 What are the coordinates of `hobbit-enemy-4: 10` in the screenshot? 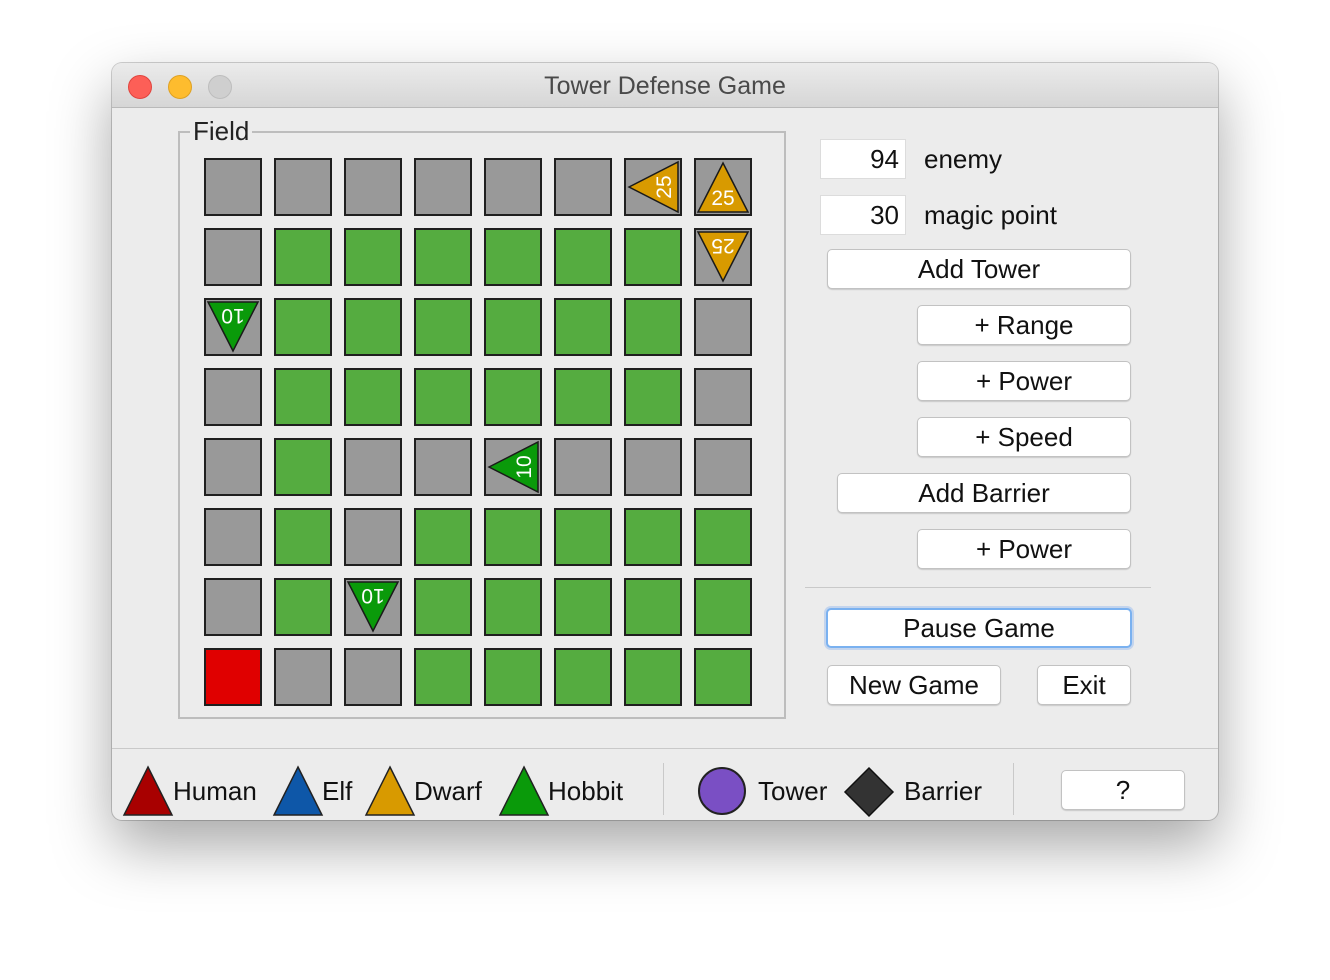 It's located at (513, 467).